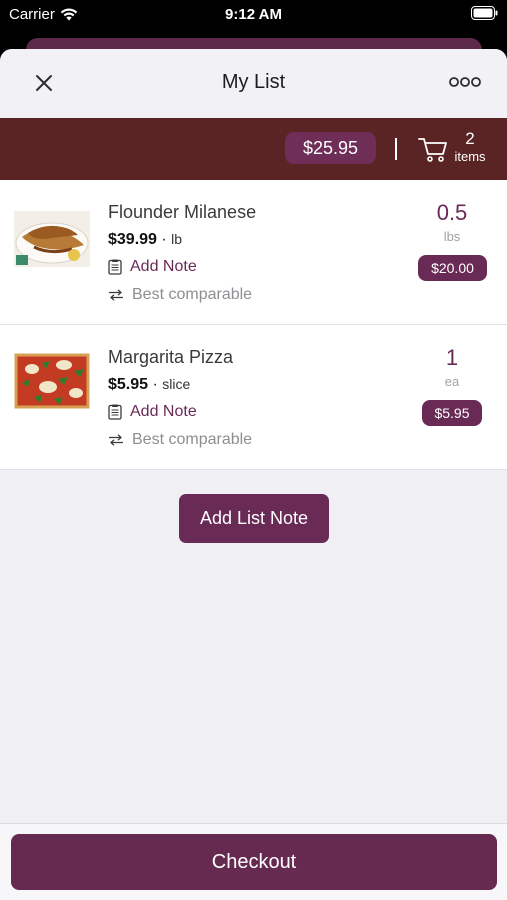 The height and width of the screenshot is (900, 507). Describe the element at coordinates (254, 518) in the screenshot. I see `add-list-note-button: Add List Note` at that location.